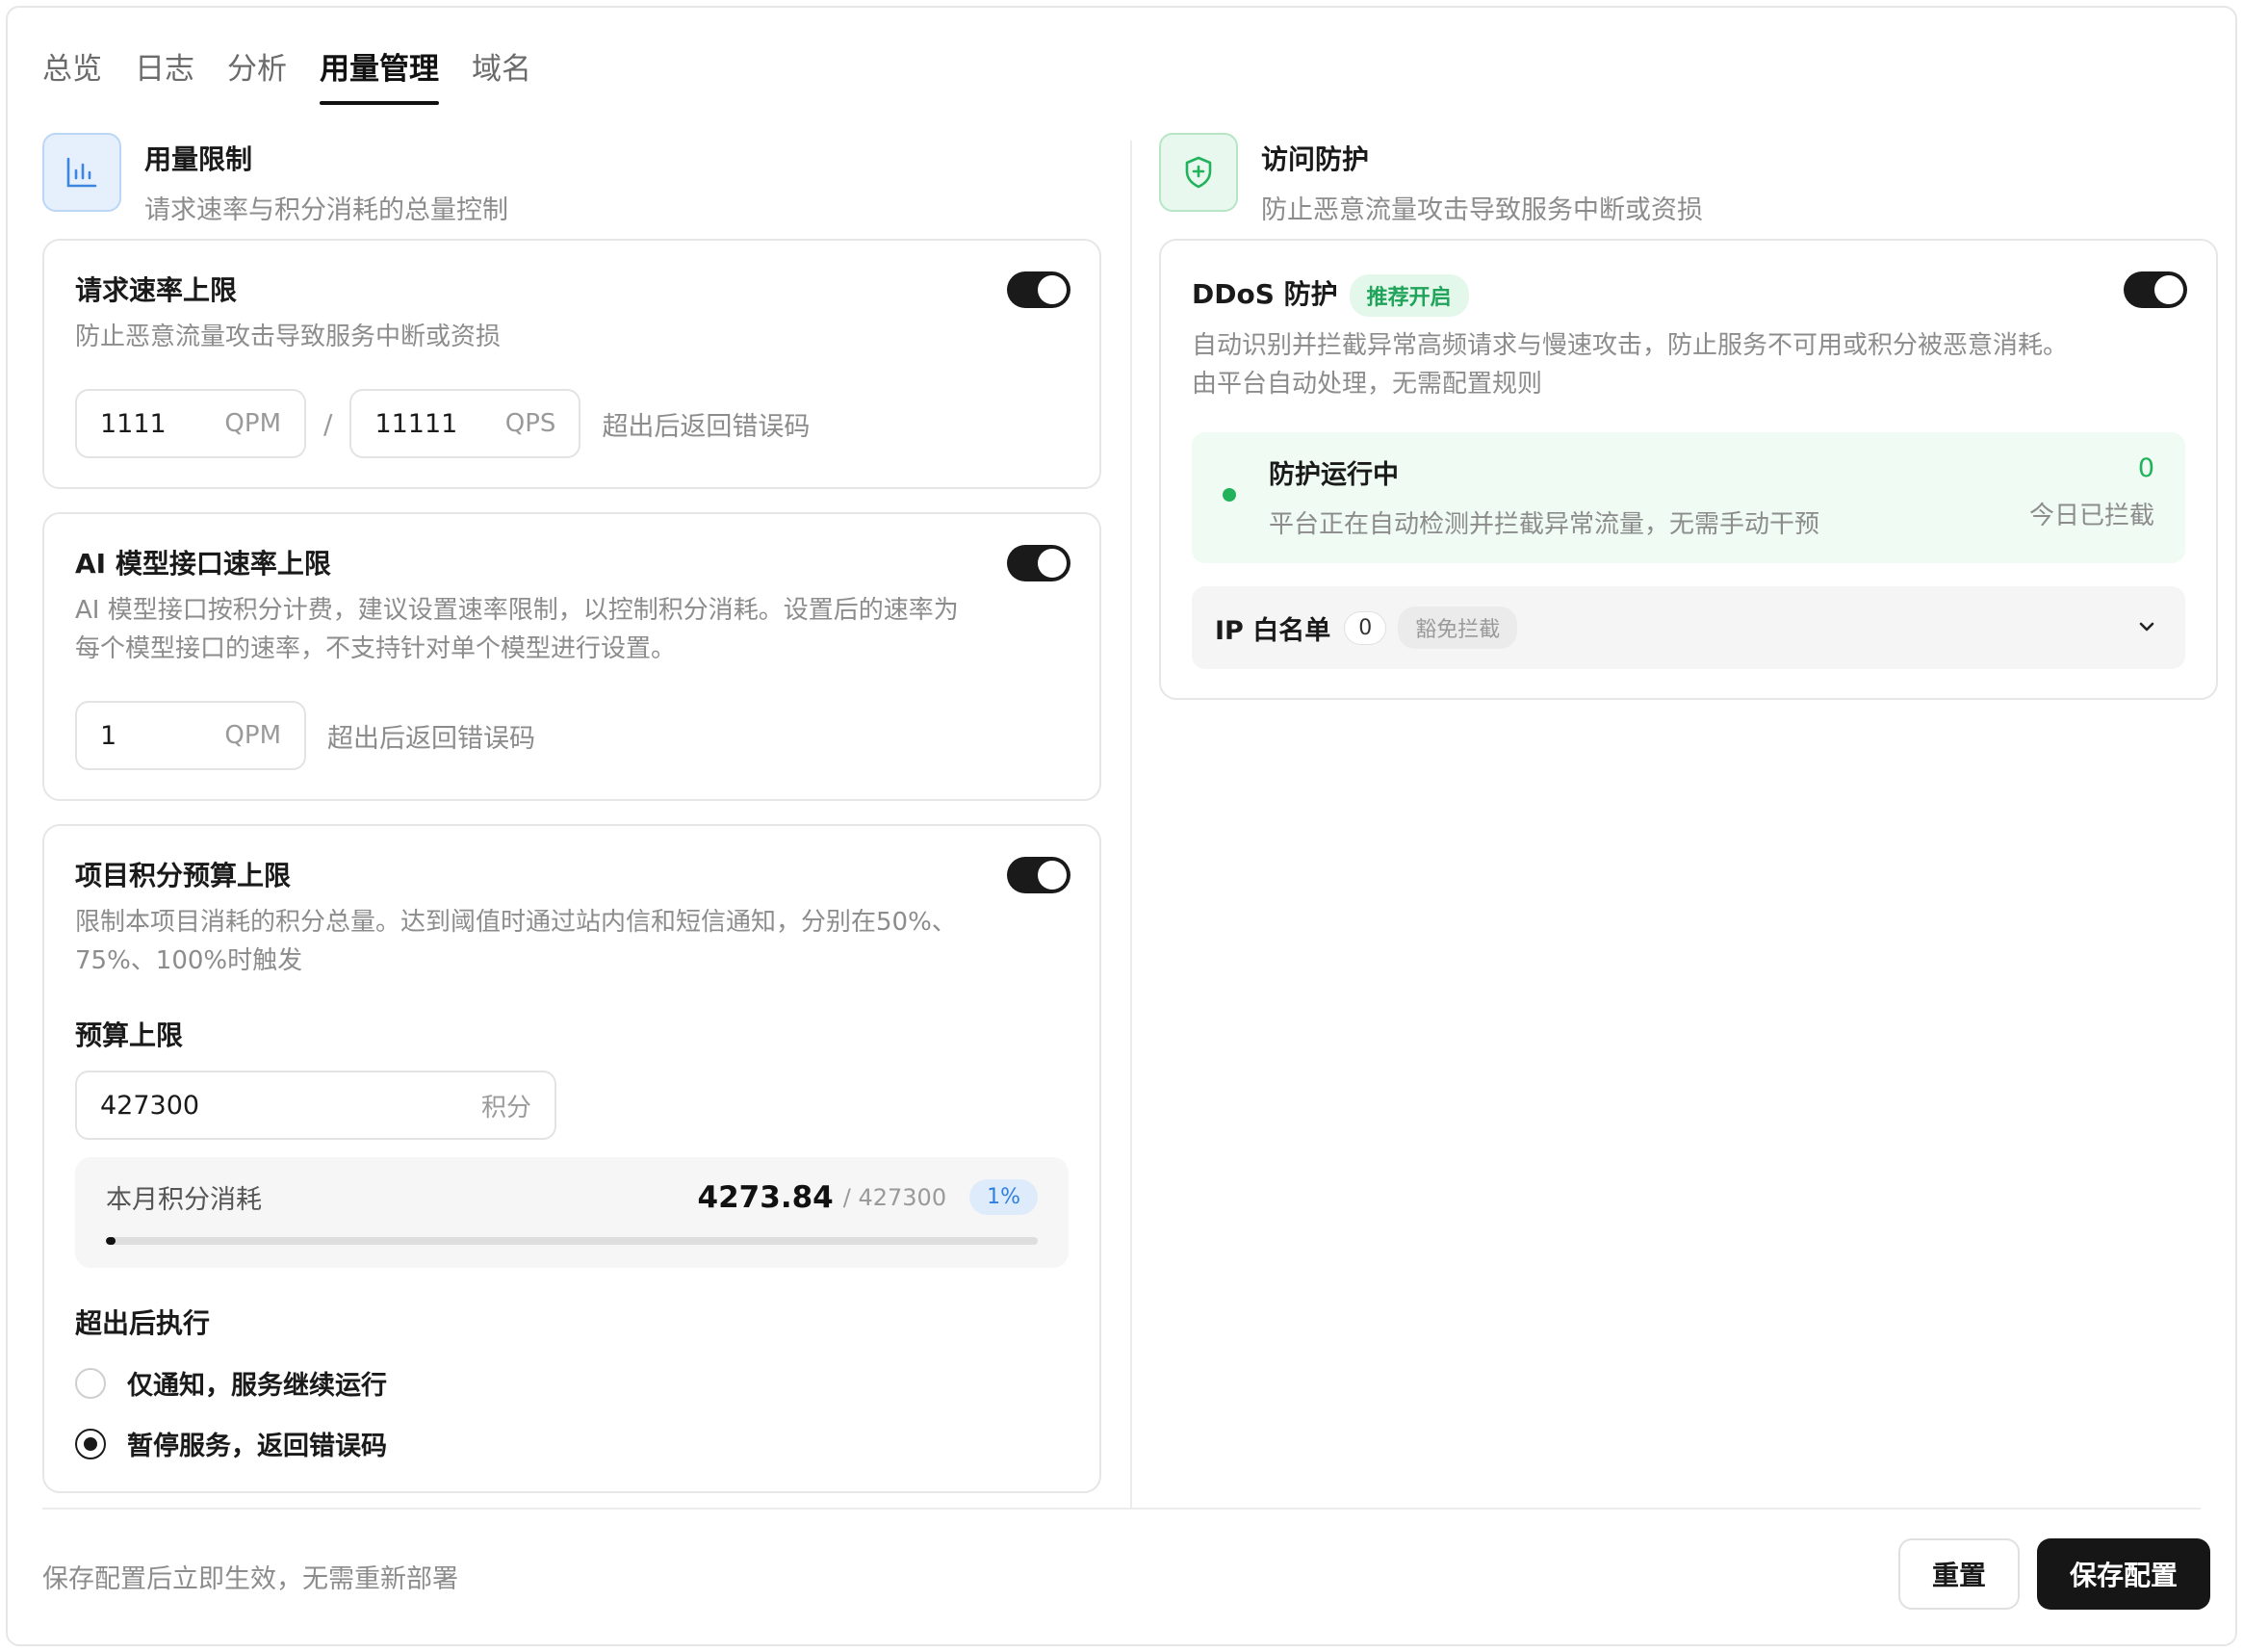  What do you see at coordinates (111, 1241) in the screenshot?
I see `usage-progress-fill` at bounding box center [111, 1241].